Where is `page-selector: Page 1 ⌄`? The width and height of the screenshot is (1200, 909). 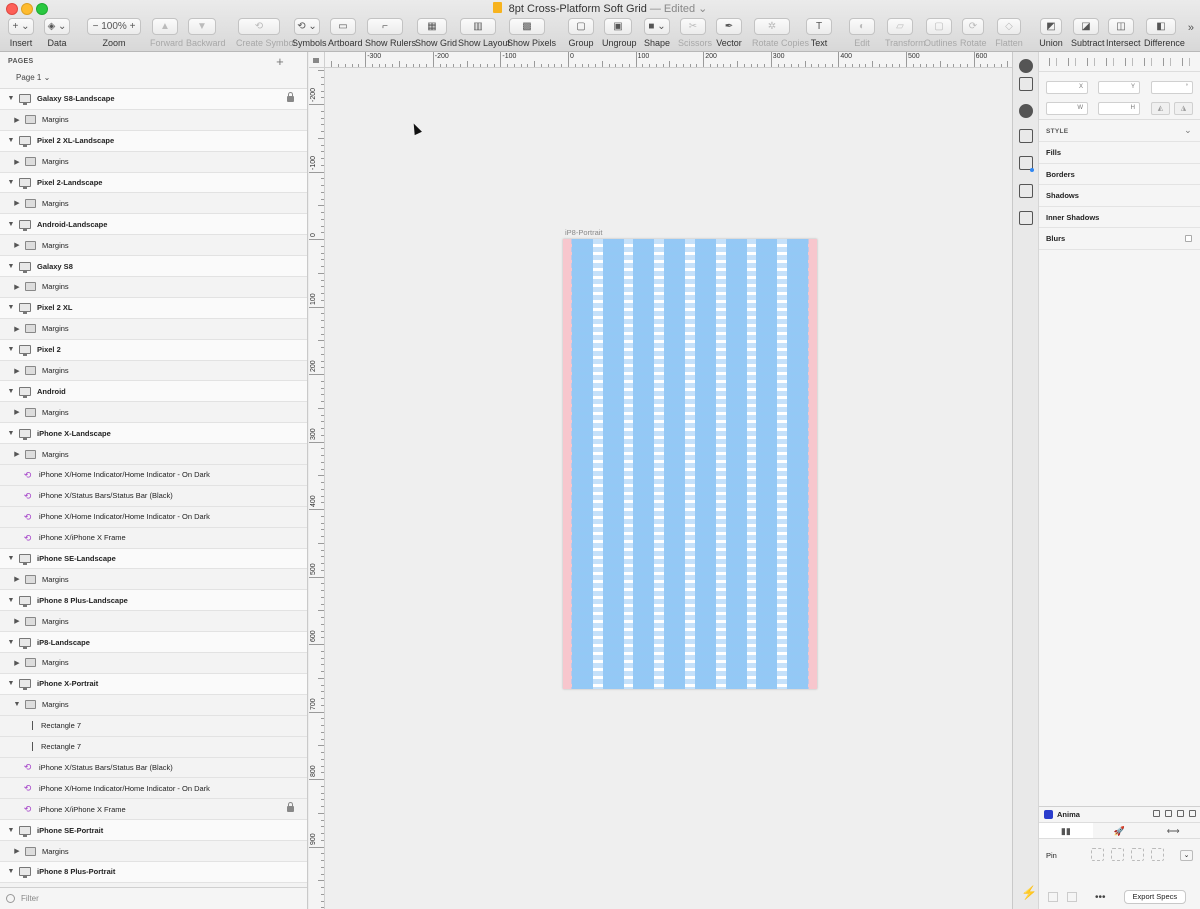
page-selector: Page 1 ⌄ is located at coordinates (153, 79).